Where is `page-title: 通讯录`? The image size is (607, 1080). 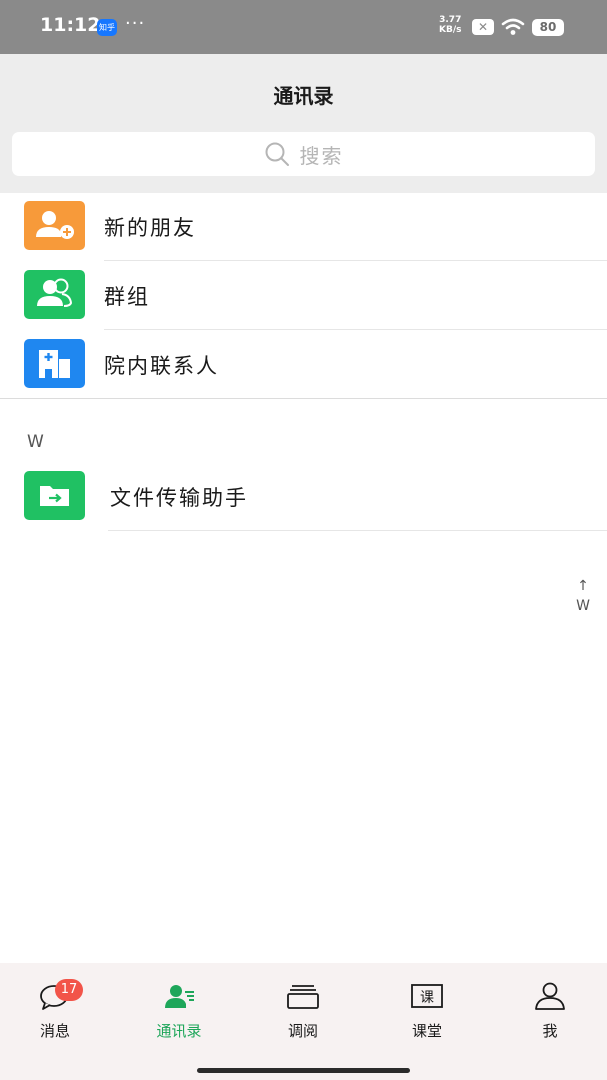 page-title: 通讯录 is located at coordinates (303, 96).